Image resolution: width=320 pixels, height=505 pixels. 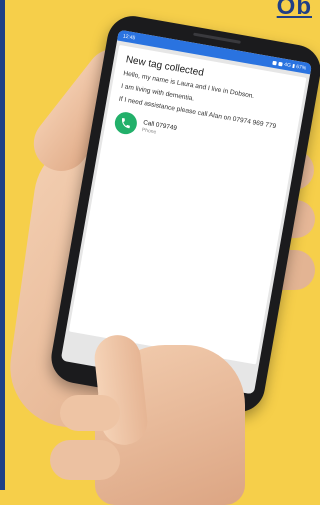 I want to click on phone-speaker, so click(x=217, y=38).